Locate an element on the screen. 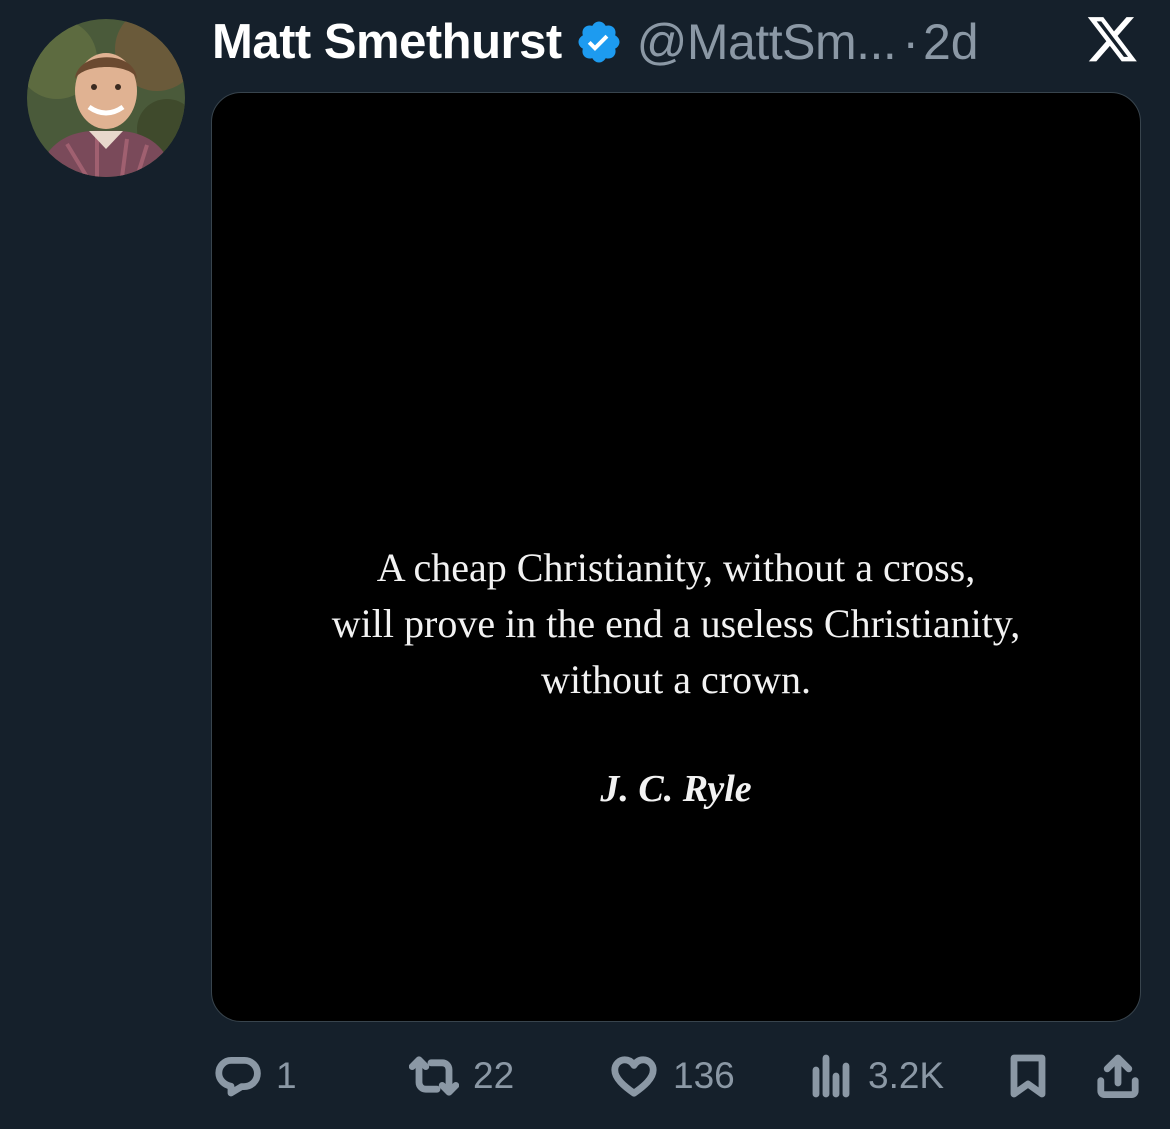 The height and width of the screenshot is (1129, 1170). retweet-icon is located at coordinates (434, 1076).